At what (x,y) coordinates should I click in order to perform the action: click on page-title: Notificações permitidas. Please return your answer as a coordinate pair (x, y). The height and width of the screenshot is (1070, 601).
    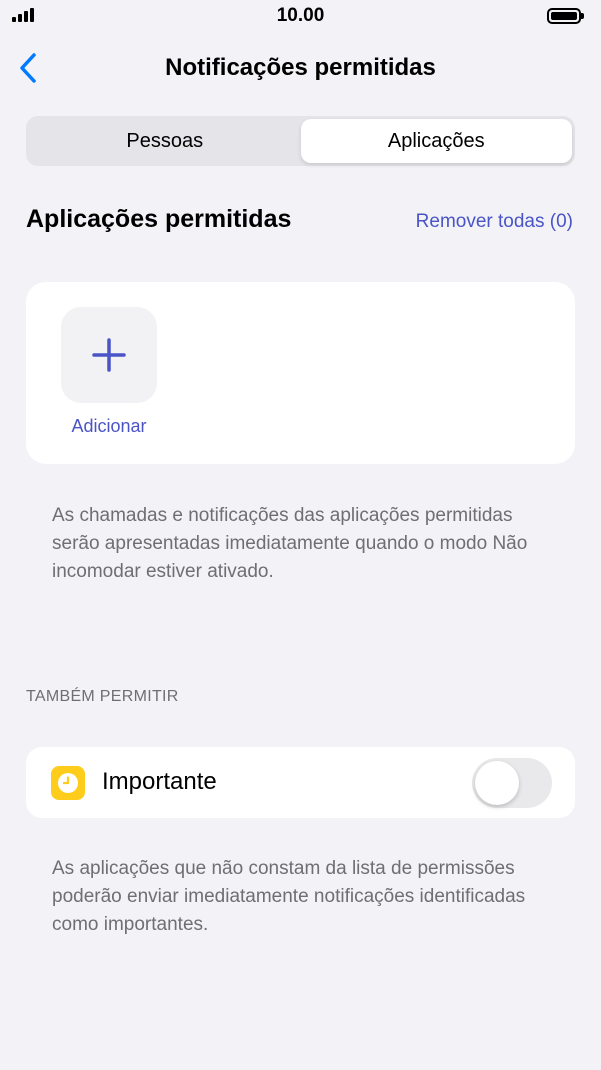
    Looking at the image, I should click on (300, 67).